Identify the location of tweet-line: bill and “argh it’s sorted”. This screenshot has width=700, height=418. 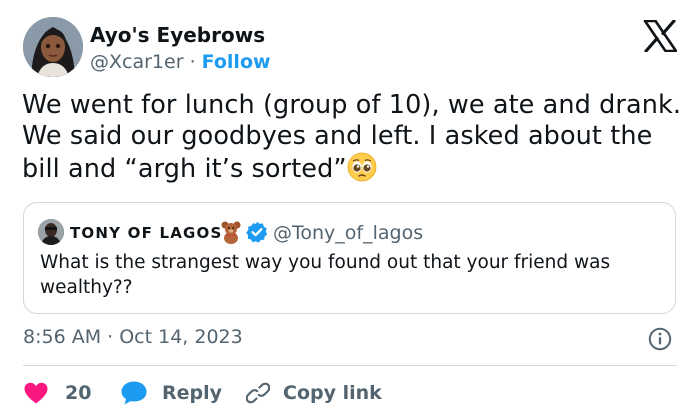
(357, 168).